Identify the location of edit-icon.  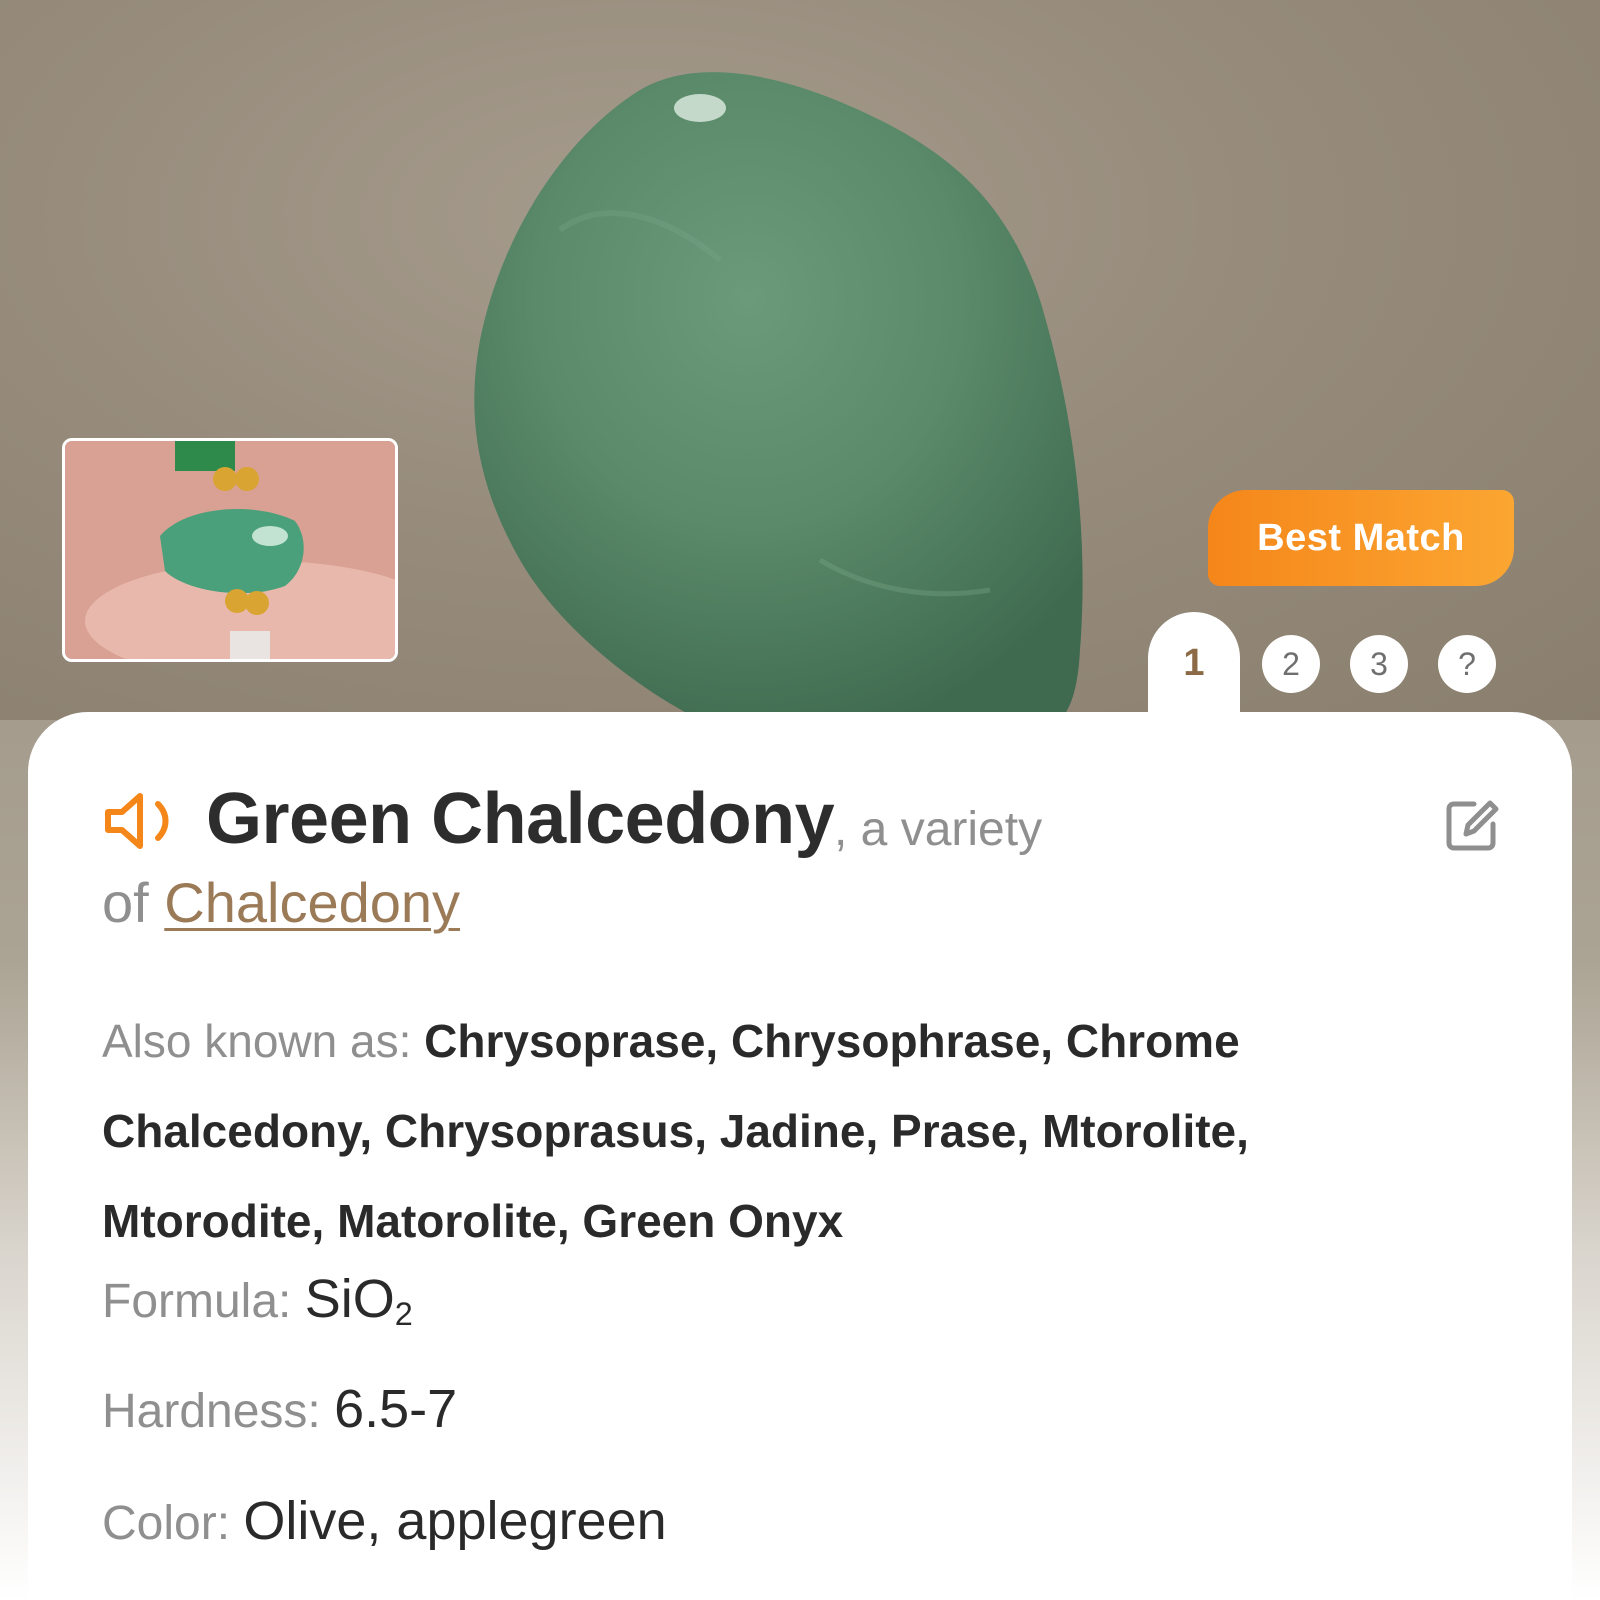
(1472, 826).